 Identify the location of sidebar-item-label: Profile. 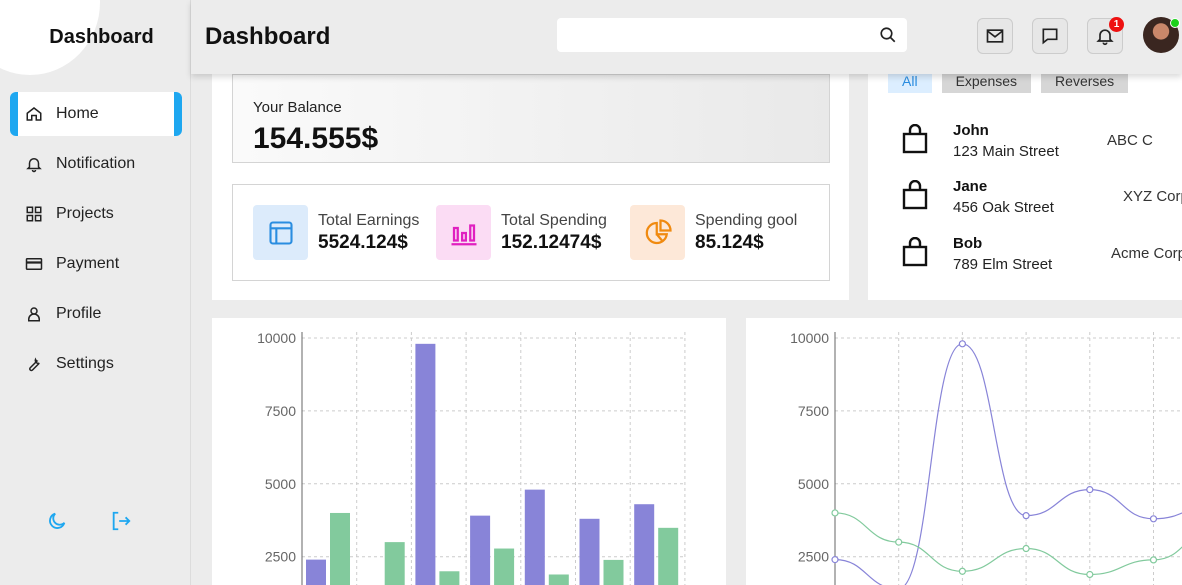
(79, 313).